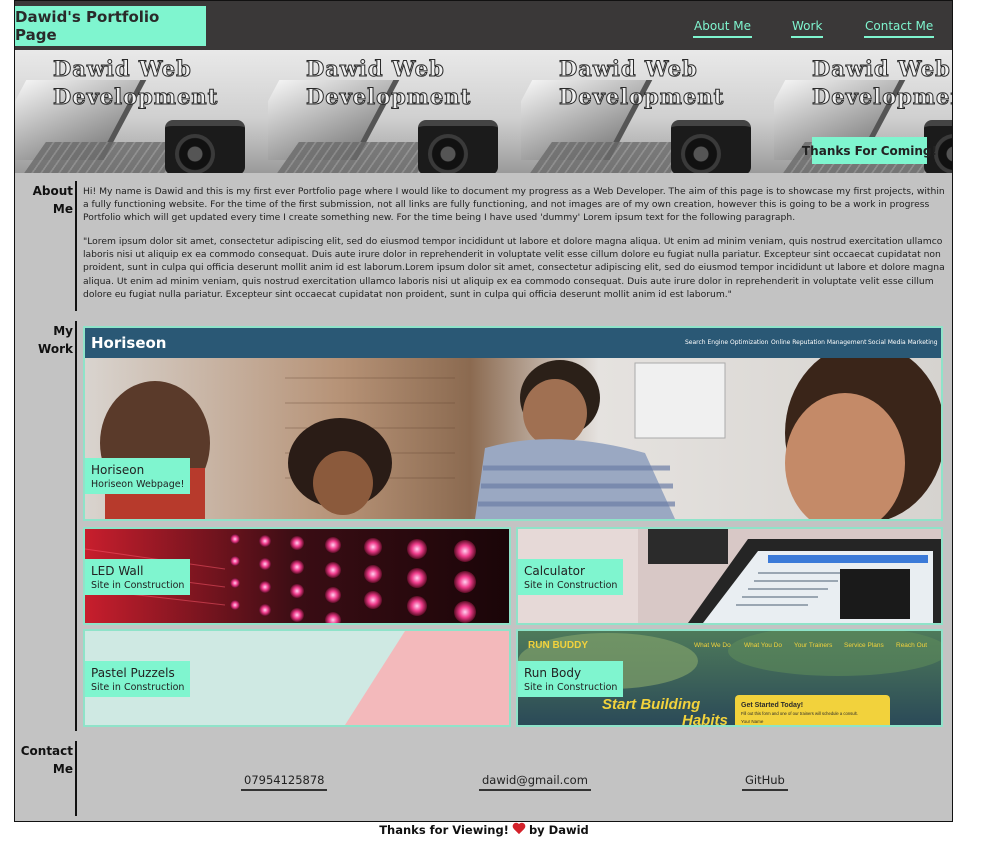 This screenshot has height=862, width=994. Describe the element at coordinates (133, 673) in the screenshot. I see `project-title: Pastel Puzzels` at that location.